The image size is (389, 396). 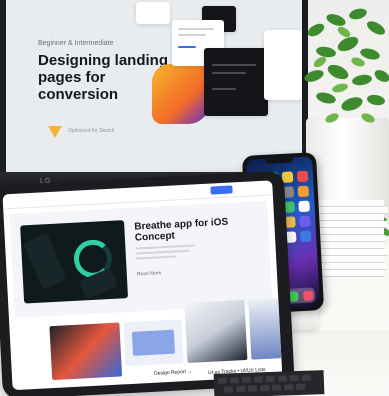 What do you see at coordinates (221, 190) in the screenshot?
I see `nav-cta-button` at bounding box center [221, 190].